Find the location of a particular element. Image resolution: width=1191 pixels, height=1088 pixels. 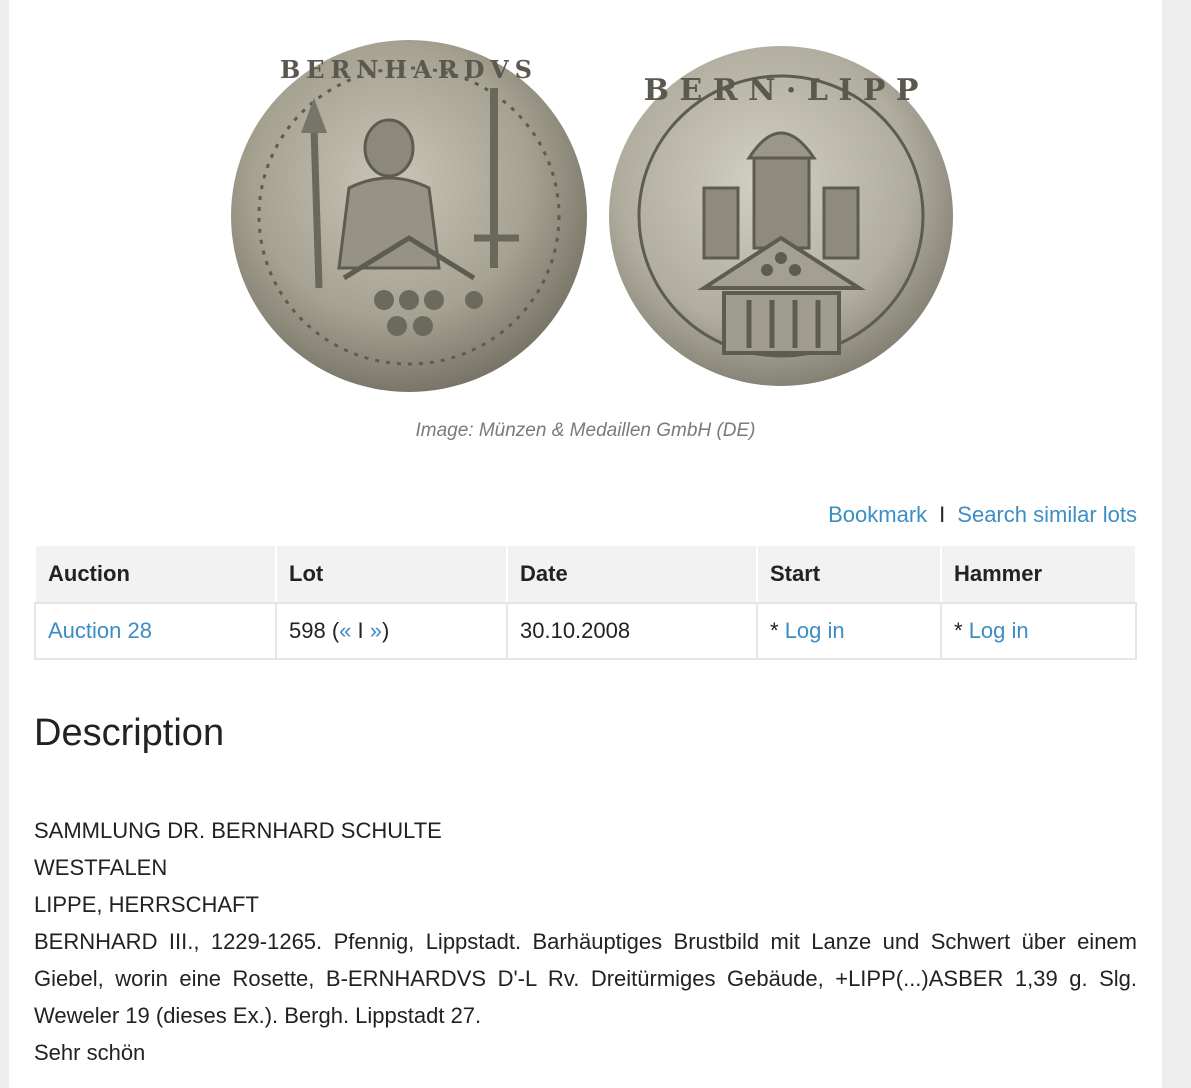

bookmark-link: Bookmark is located at coordinates (877, 514).